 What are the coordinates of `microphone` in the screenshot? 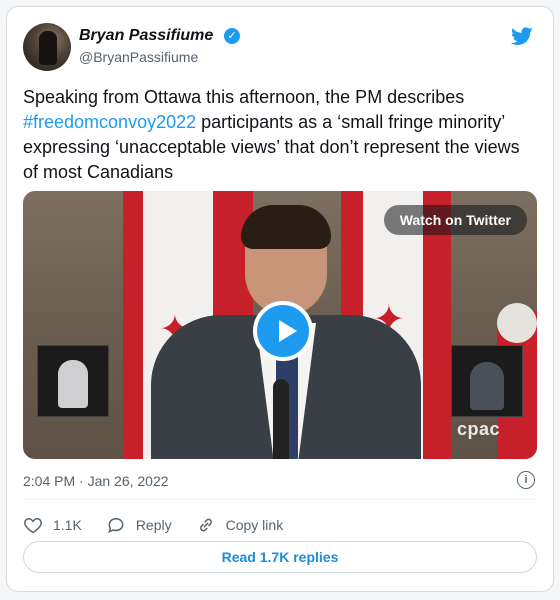 It's located at (281, 419).